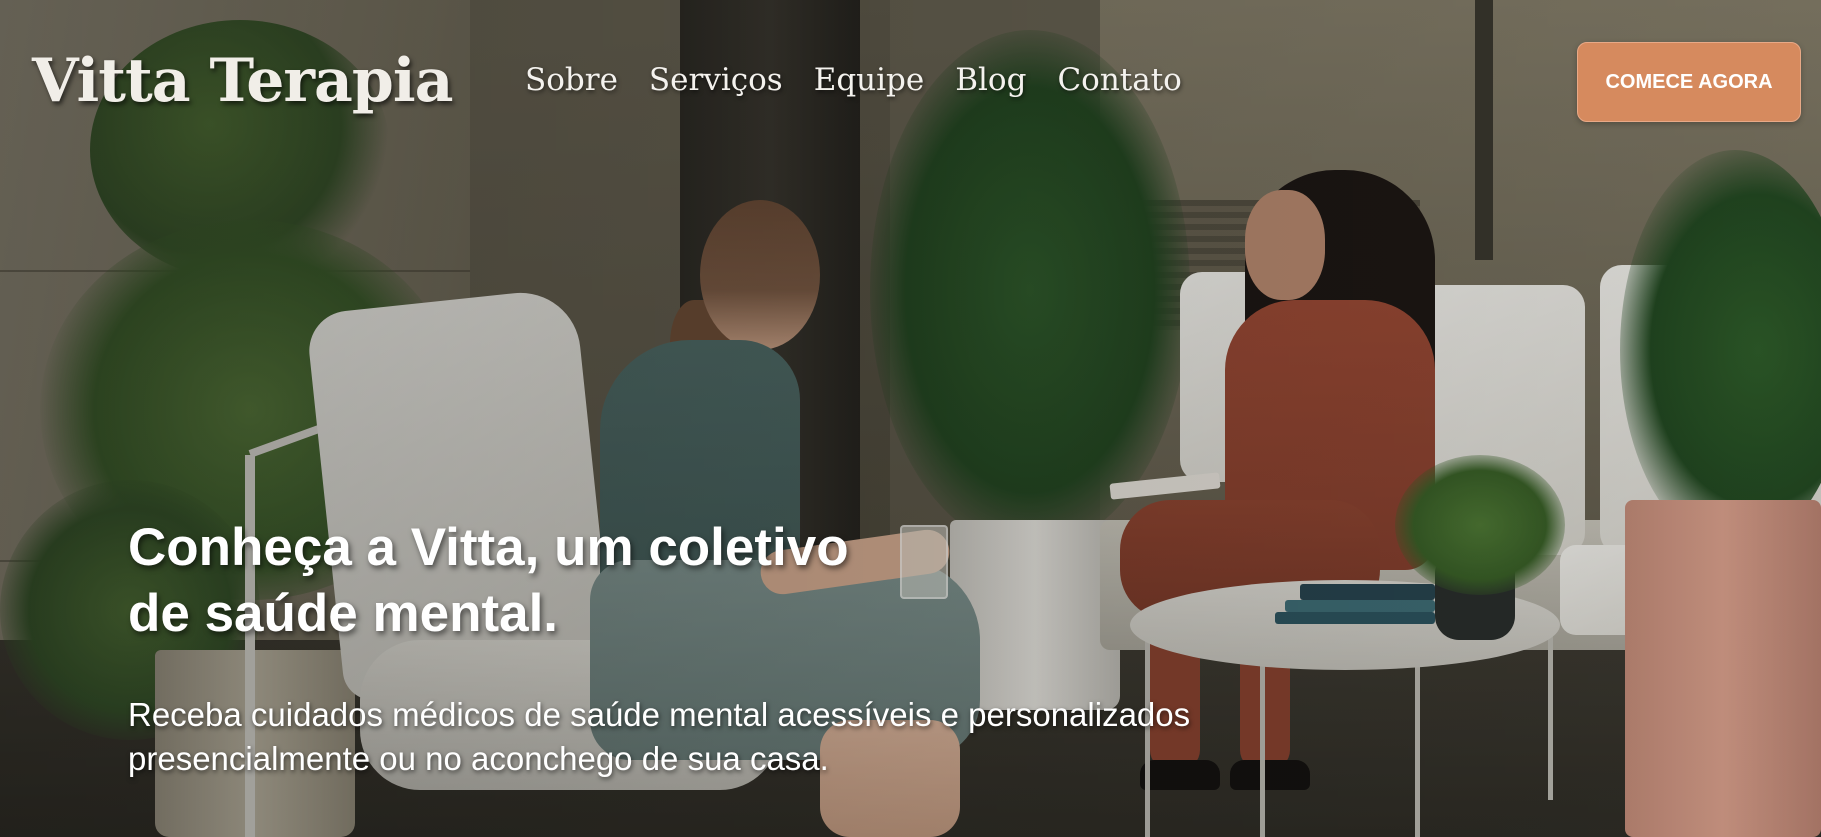 The image size is (1821, 837). Describe the element at coordinates (990, 80) in the screenshot. I see `nav-link-blog: Blog` at that location.